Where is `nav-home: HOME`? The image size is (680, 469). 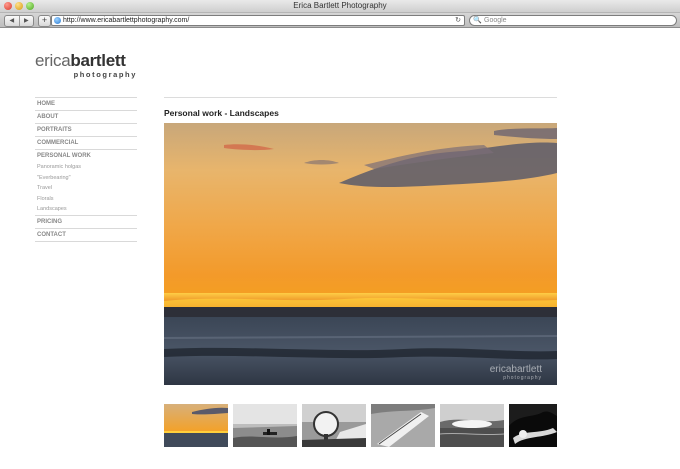
nav-home: HOME is located at coordinates (86, 103).